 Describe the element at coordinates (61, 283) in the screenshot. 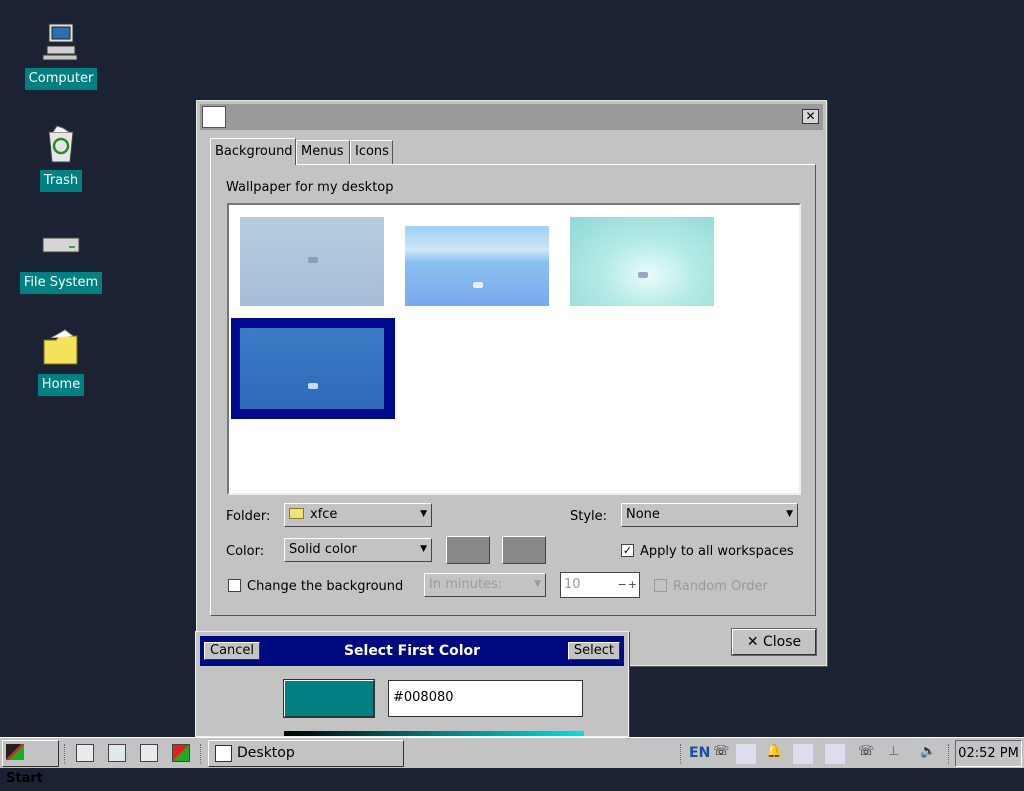

I see `desktop-icon-label: File System` at that location.